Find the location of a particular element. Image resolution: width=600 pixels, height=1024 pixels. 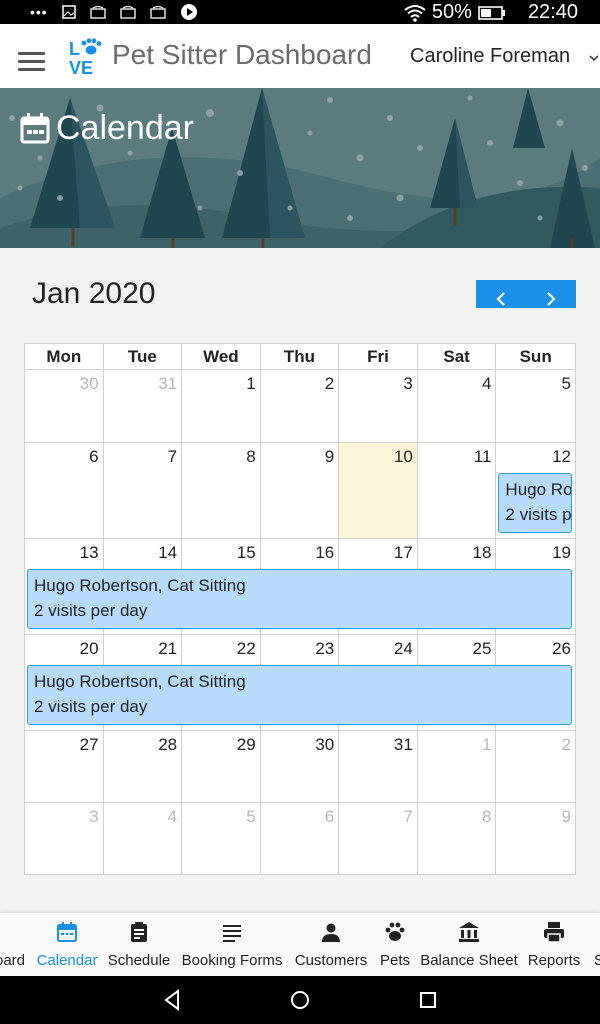

day-number: 23 is located at coordinates (324, 649).